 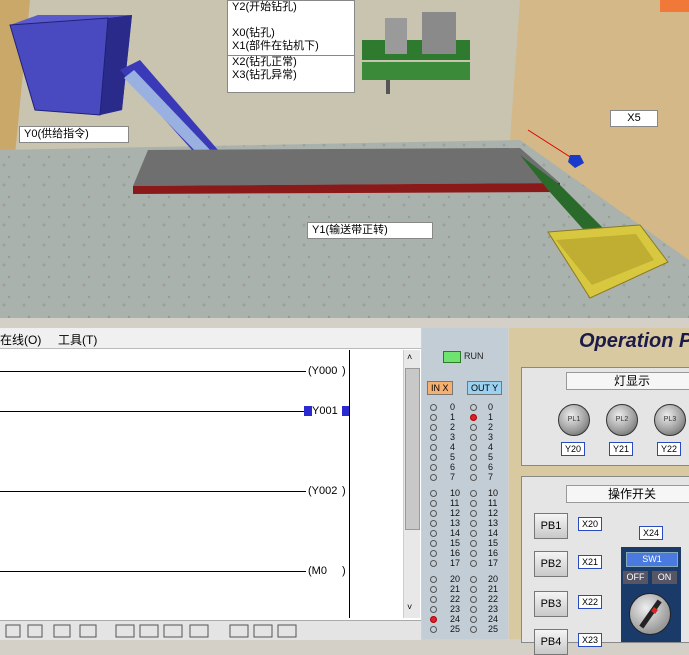 What do you see at coordinates (455, 579) in the screenshot?
I see `input-number: 20` at bounding box center [455, 579].